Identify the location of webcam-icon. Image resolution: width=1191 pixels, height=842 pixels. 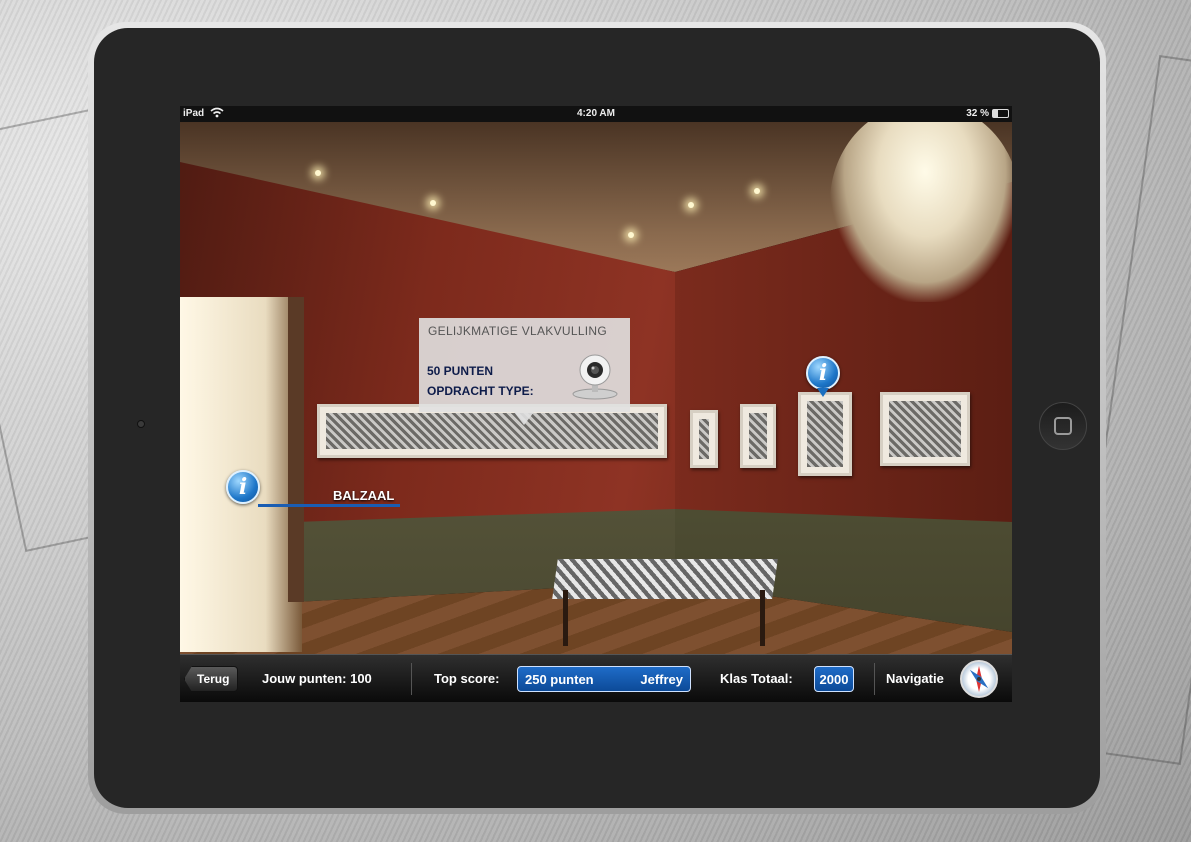
(595, 377).